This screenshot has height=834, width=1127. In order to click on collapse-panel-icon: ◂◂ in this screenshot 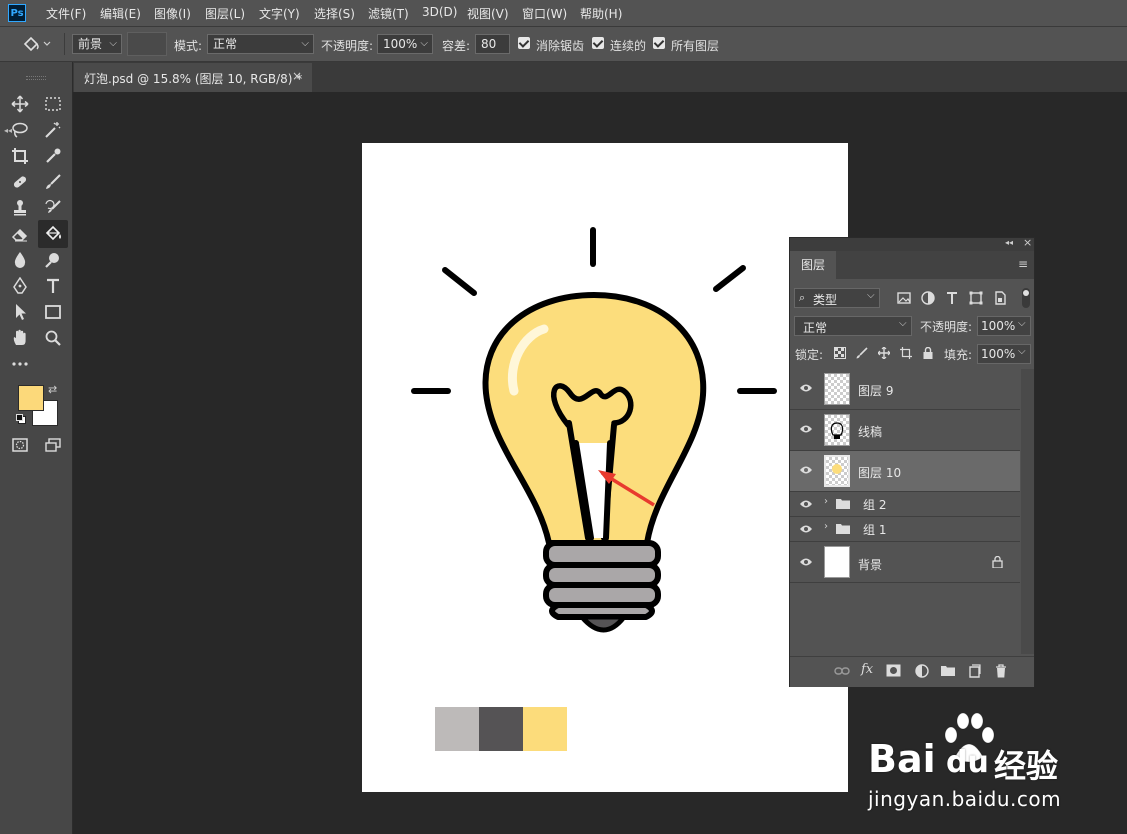, I will do `click(1009, 242)`.